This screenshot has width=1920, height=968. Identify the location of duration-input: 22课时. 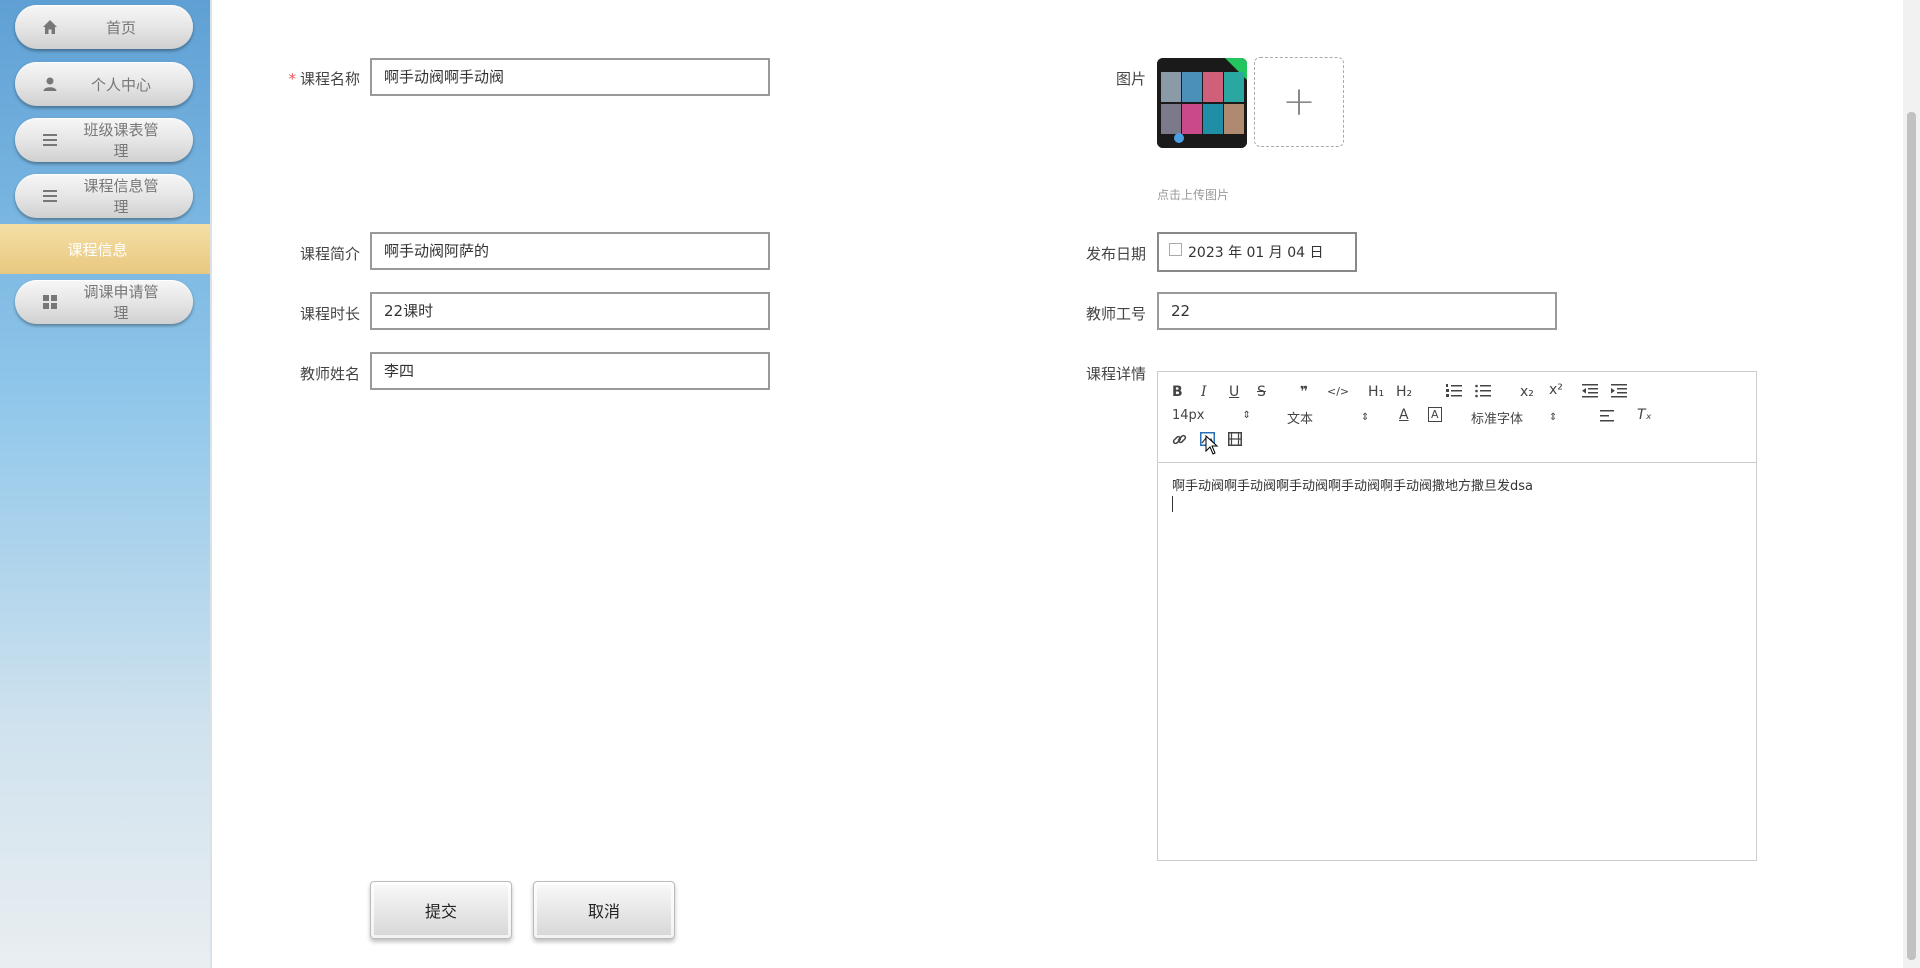
(570, 311).